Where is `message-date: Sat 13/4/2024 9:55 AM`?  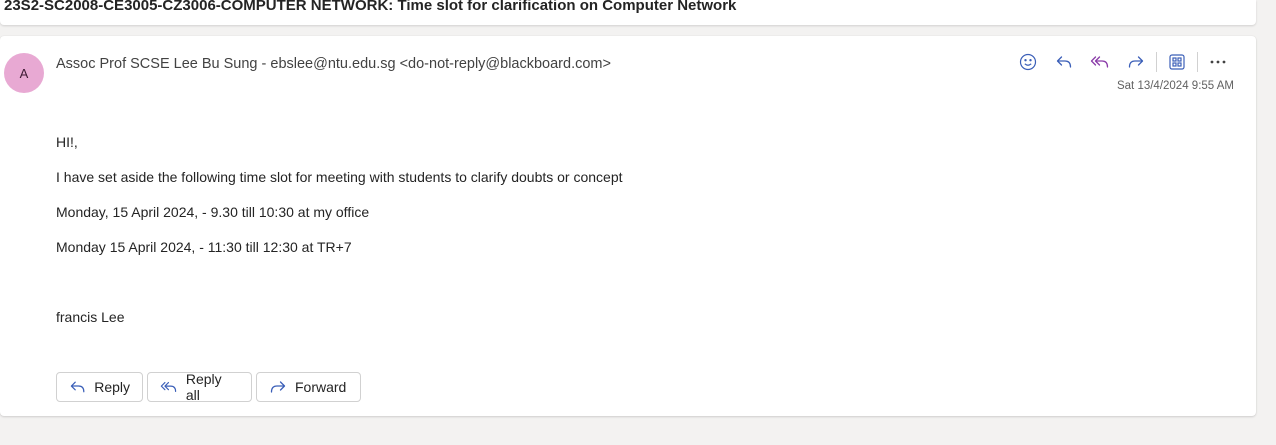 message-date: Sat 13/4/2024 9:55 AM is located at coordinates (1175, 86).